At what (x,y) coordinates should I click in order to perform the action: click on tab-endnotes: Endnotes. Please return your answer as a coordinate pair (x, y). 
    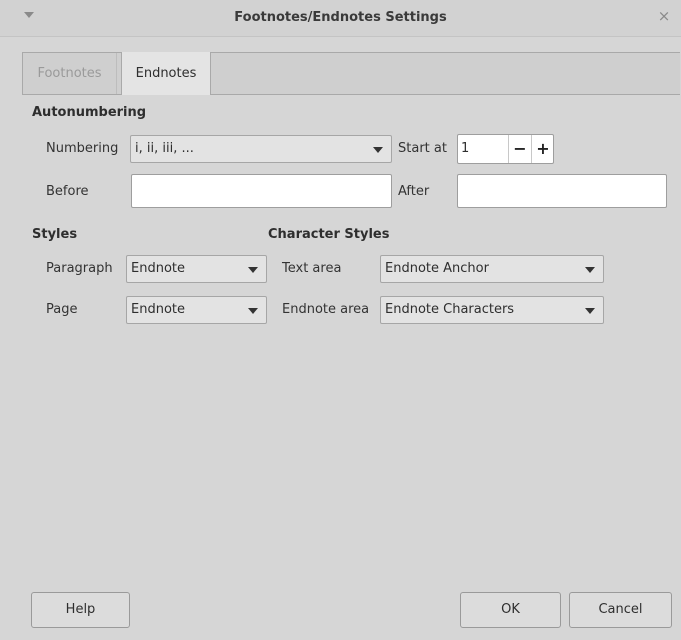
    Looking at the image, I should click on (166, 73).